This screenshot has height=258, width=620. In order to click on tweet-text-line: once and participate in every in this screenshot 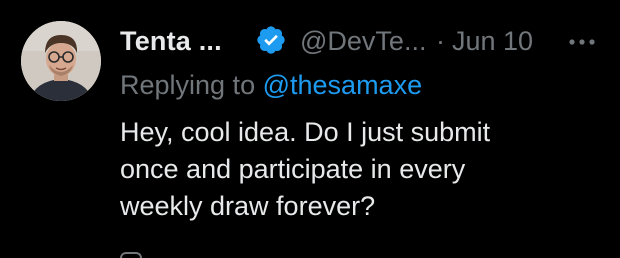, I will do `click(293, 169)`.